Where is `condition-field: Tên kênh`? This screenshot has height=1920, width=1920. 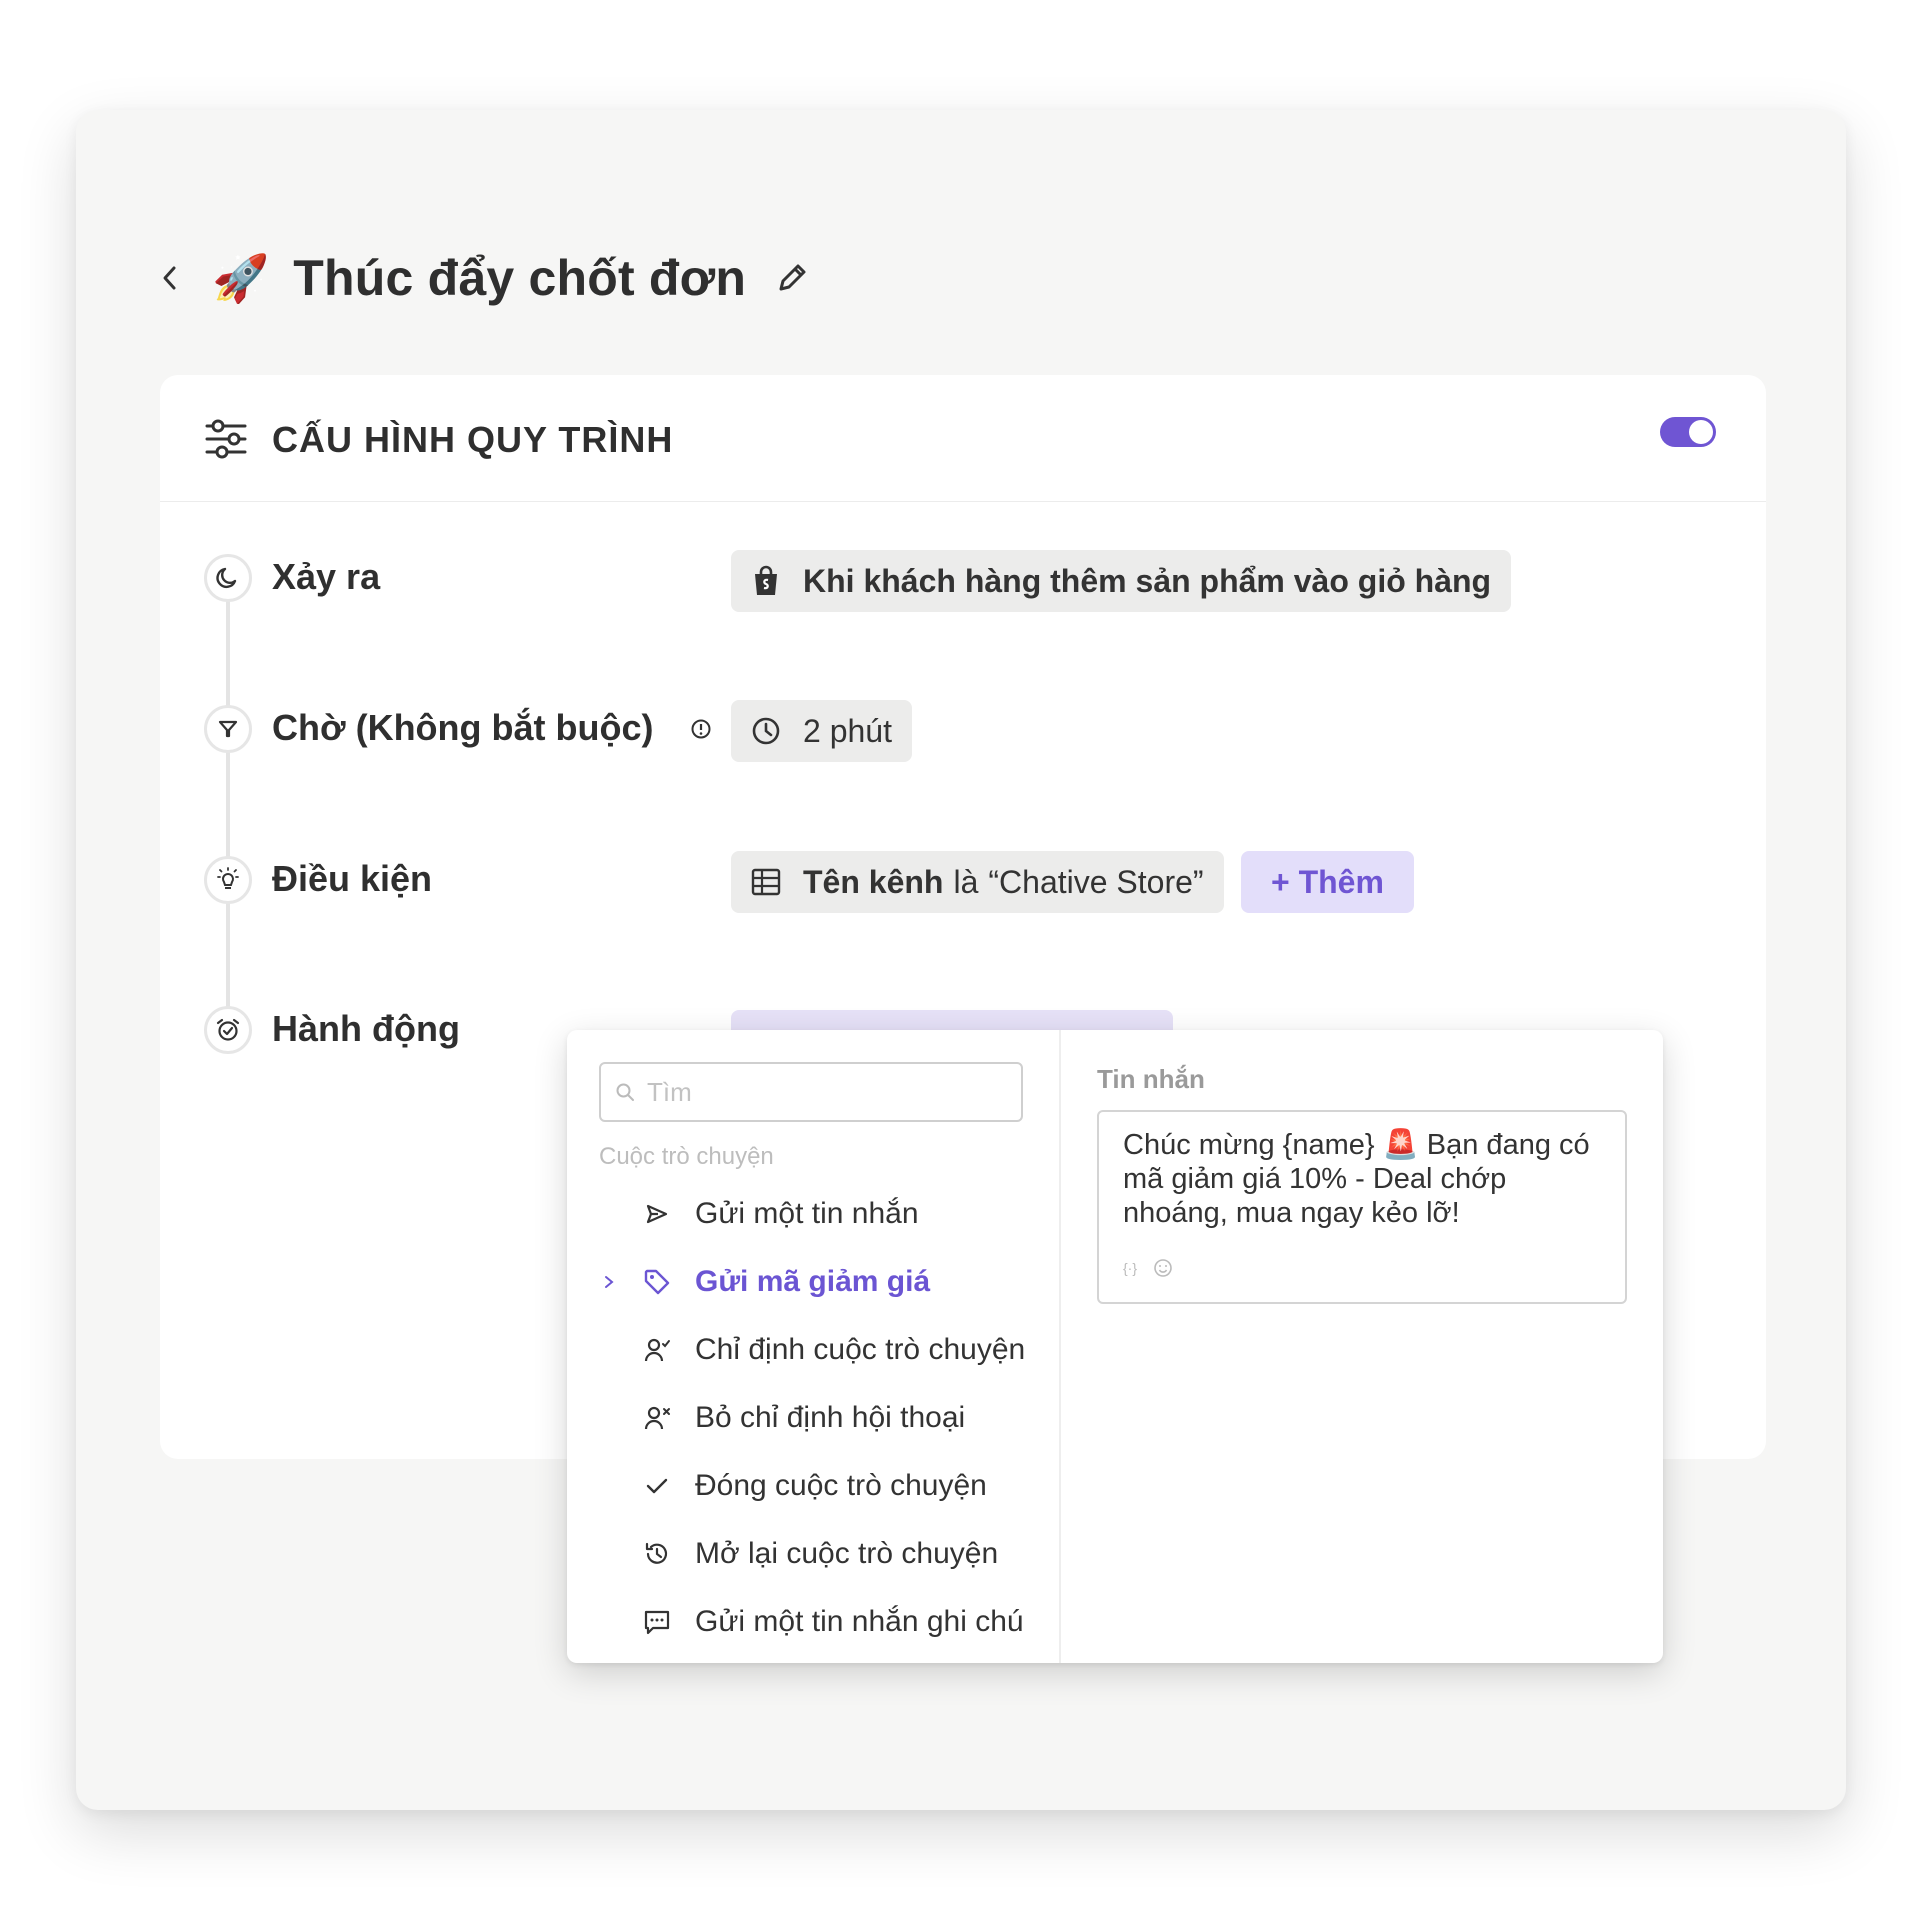 condition-field: Tên kênh is located at coordinates (873, 881).